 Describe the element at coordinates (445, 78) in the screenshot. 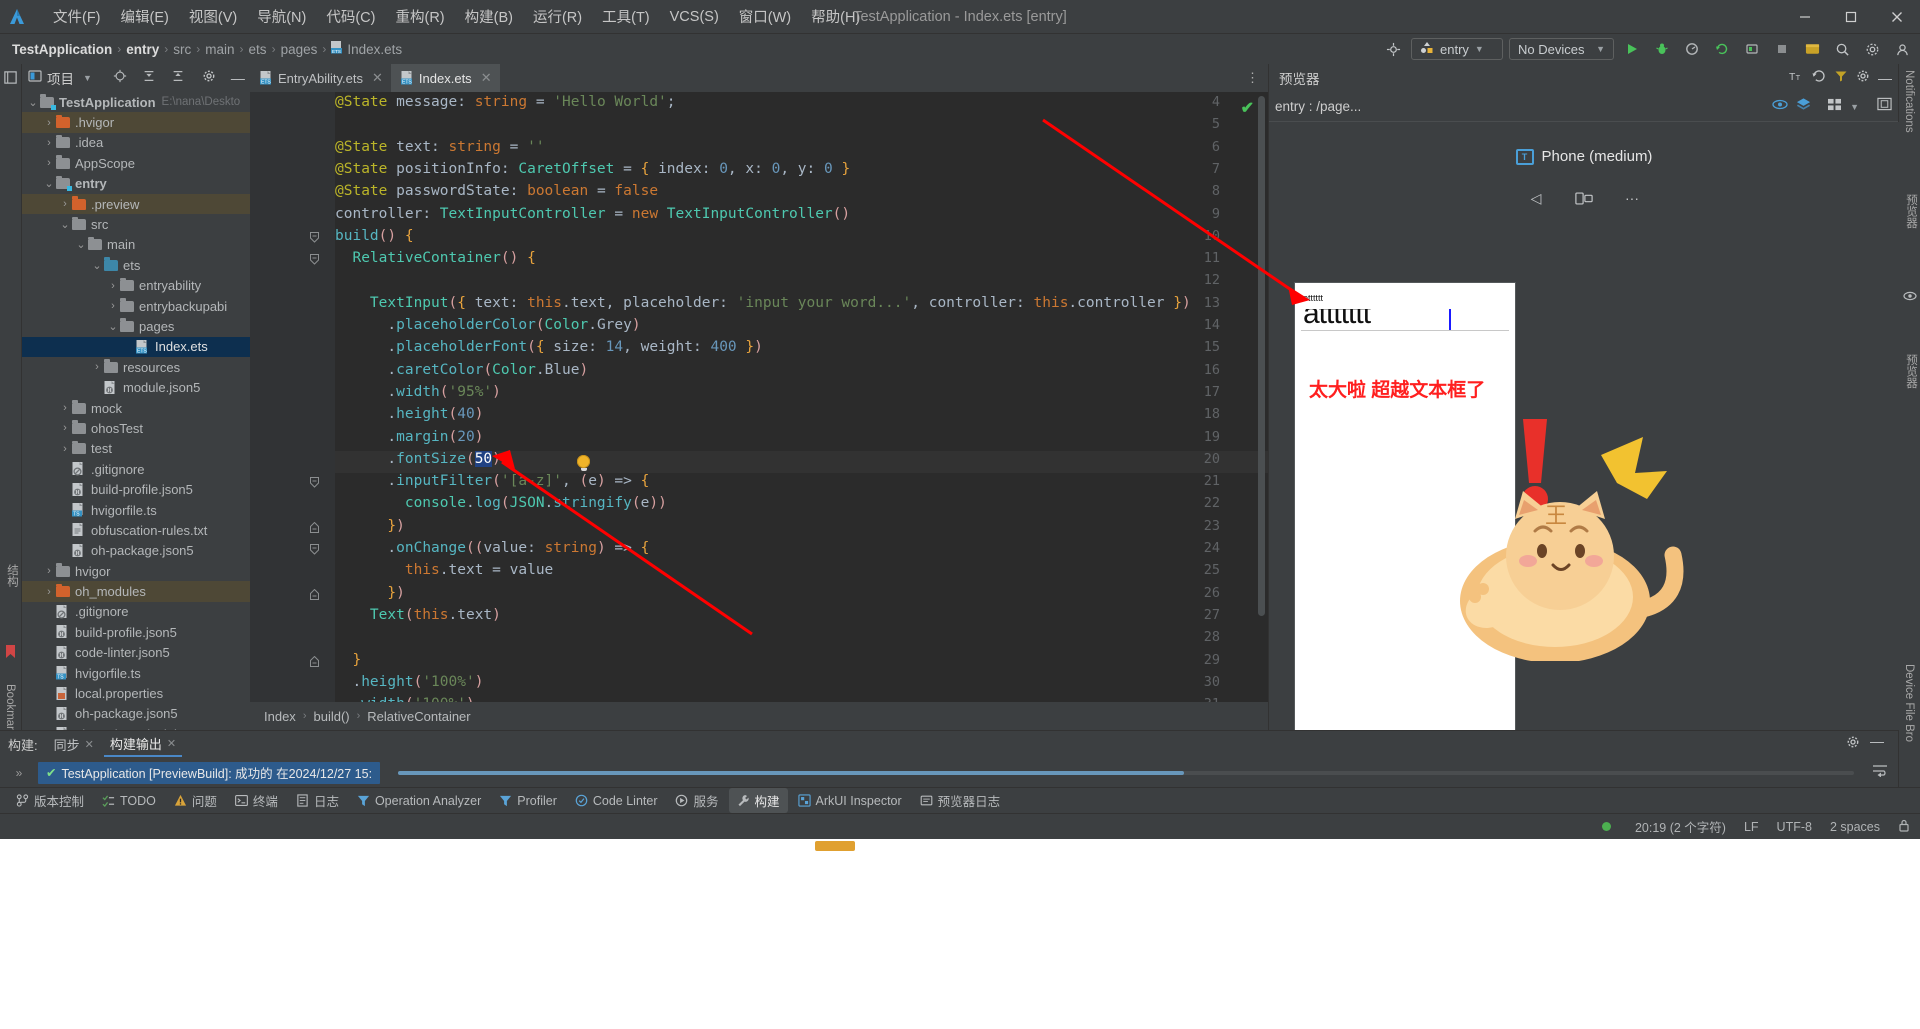

I see `editor-tab-index-ets: ETS Index.ets ✕` at that location.